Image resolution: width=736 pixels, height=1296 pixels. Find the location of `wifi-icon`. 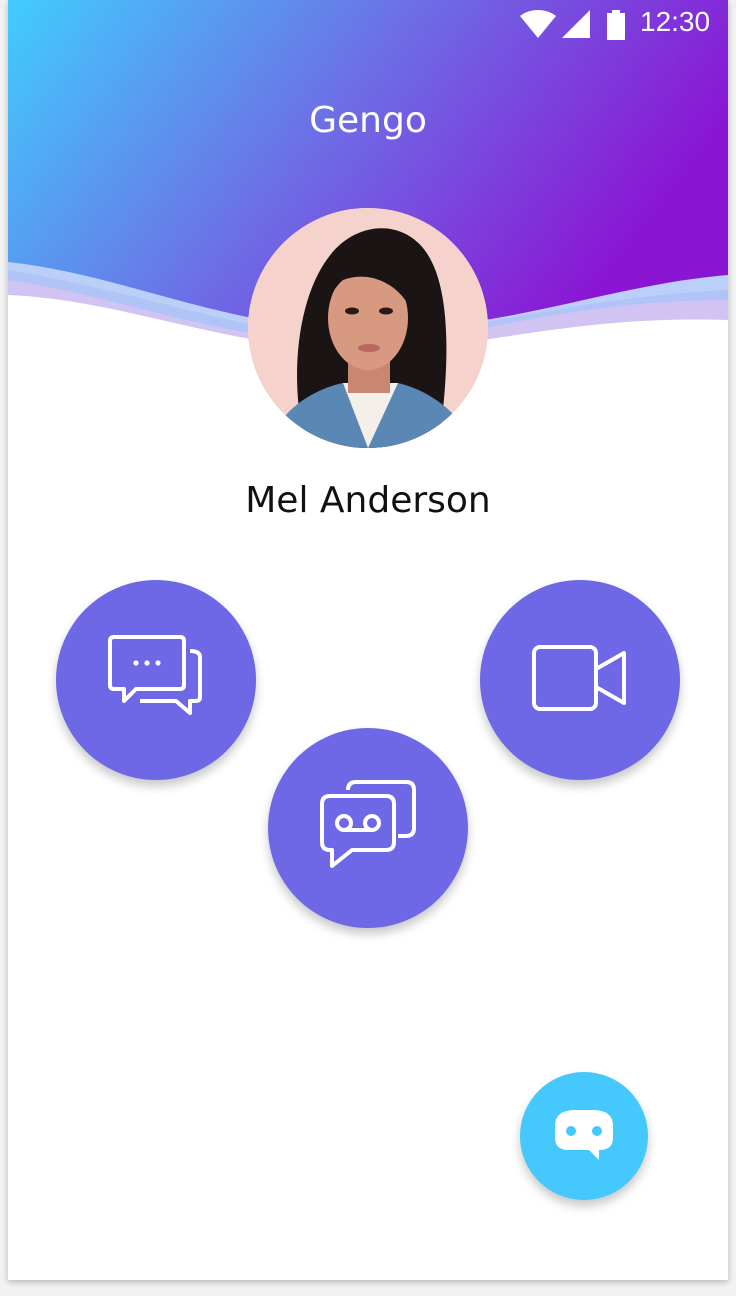

wifi-icon is located at coordinates (538, 26).